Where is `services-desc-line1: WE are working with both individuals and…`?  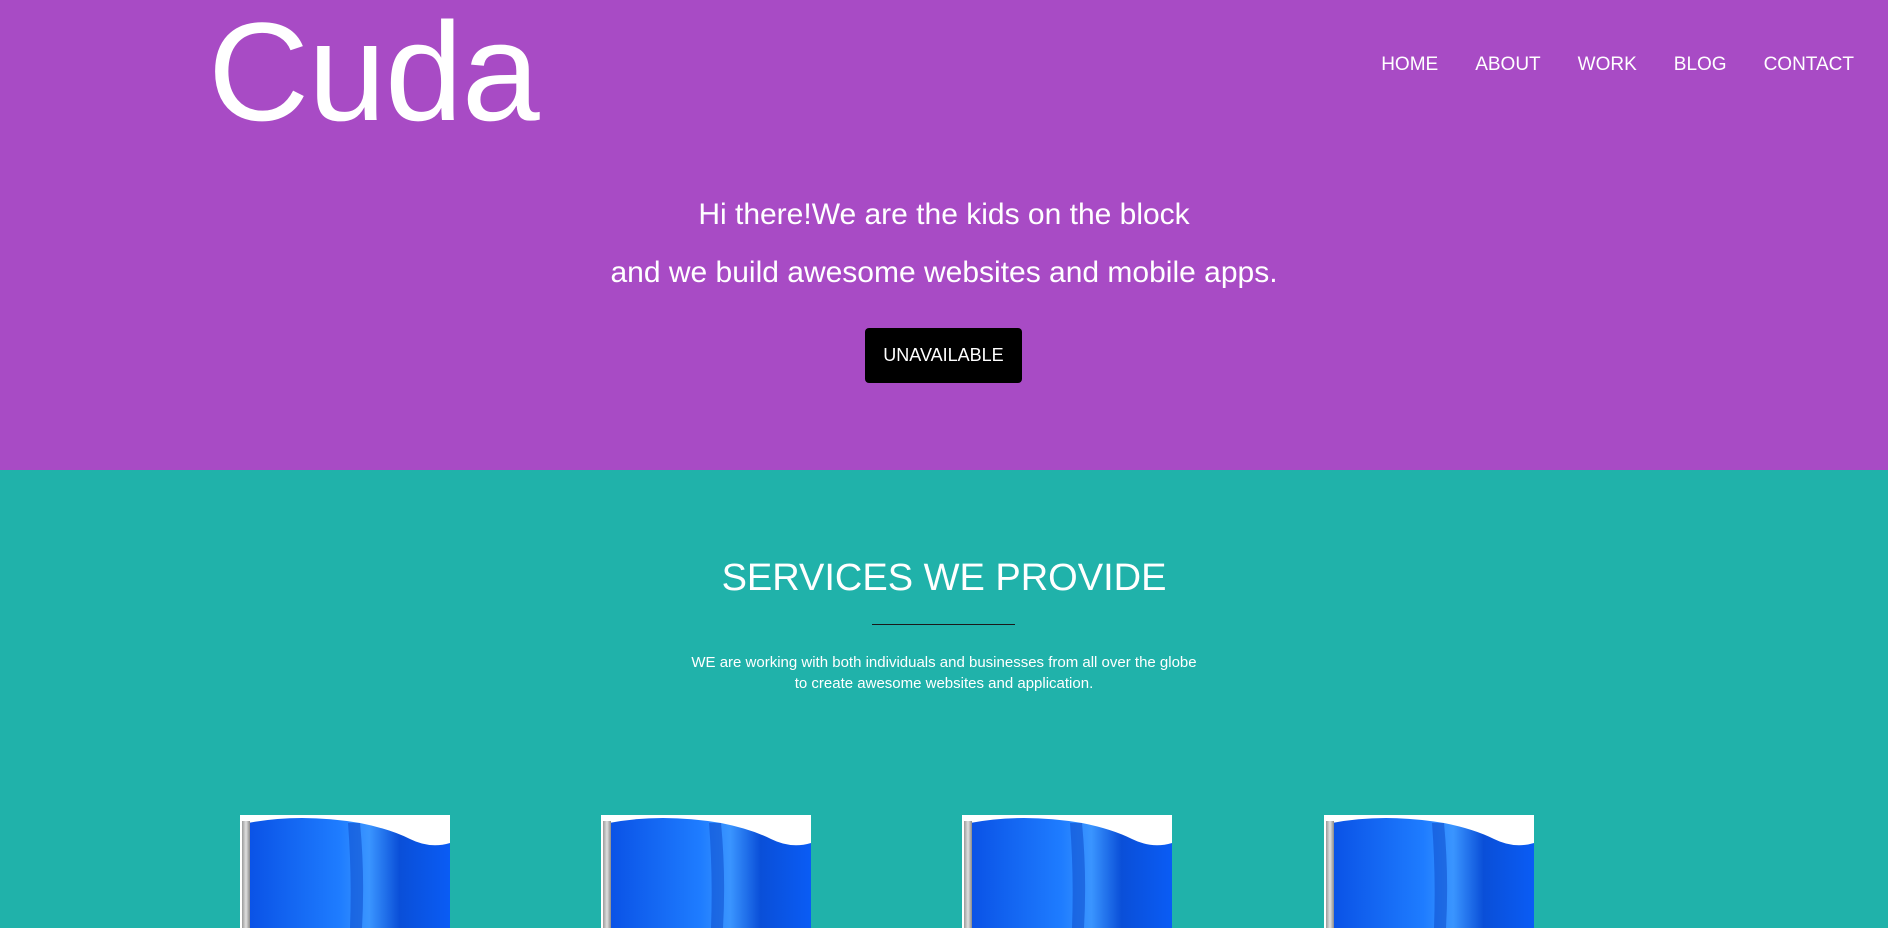 services-desc-line1: WE are working with both individuals and… is located at coordinates (944, 662).